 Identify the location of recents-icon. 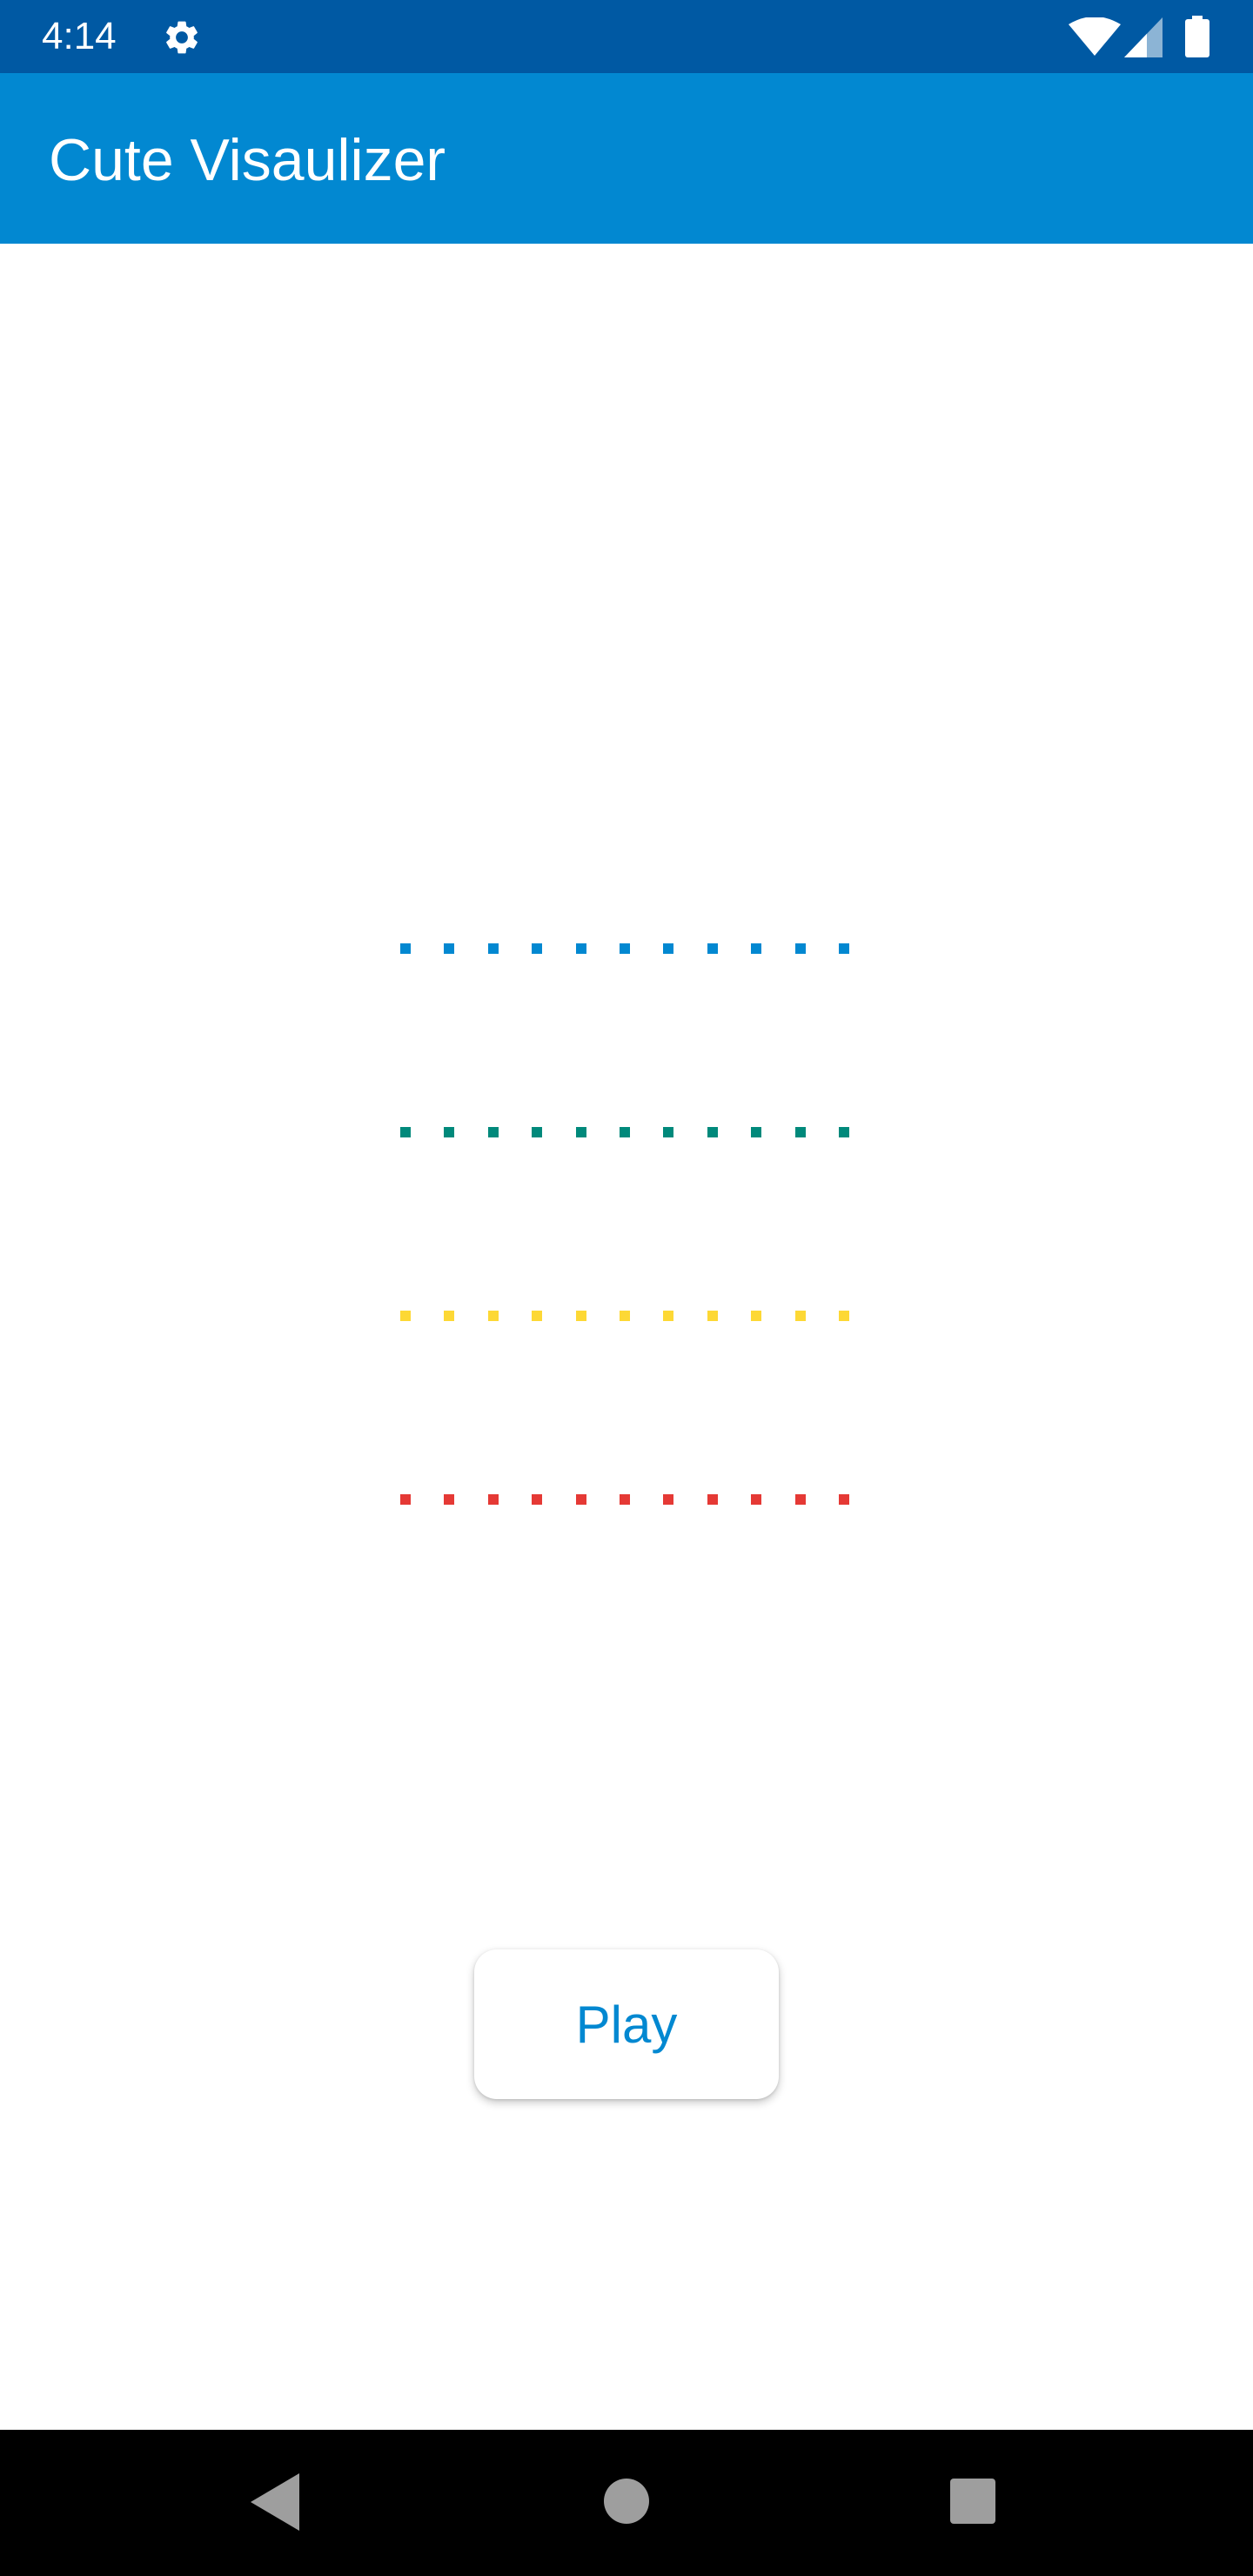
(972, 2501).